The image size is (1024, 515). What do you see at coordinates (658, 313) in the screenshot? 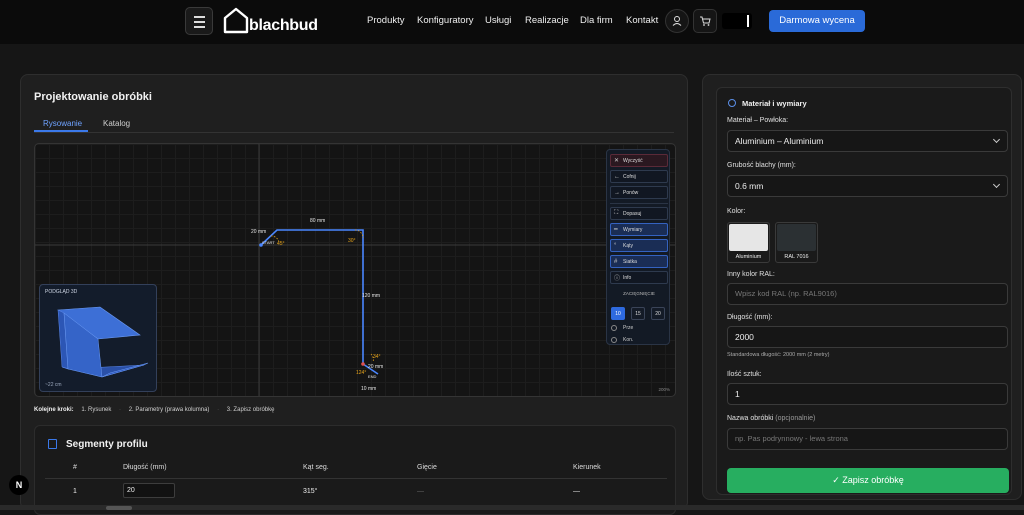
I see `snap-option-20: 20` at bounding box center [658, 313].